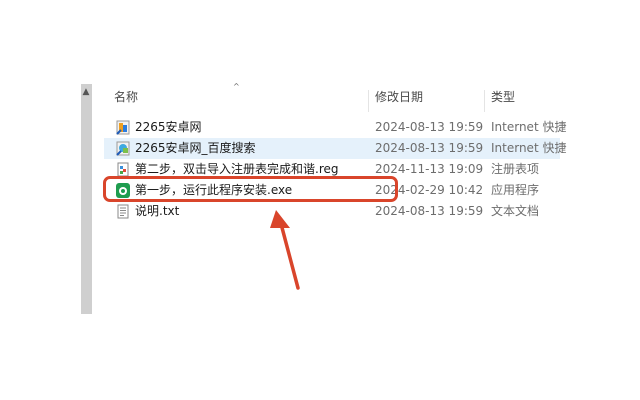 The width and height of the screenshot is (640, 400). I want to click on red-arrow-annotation, so click(285, 250).